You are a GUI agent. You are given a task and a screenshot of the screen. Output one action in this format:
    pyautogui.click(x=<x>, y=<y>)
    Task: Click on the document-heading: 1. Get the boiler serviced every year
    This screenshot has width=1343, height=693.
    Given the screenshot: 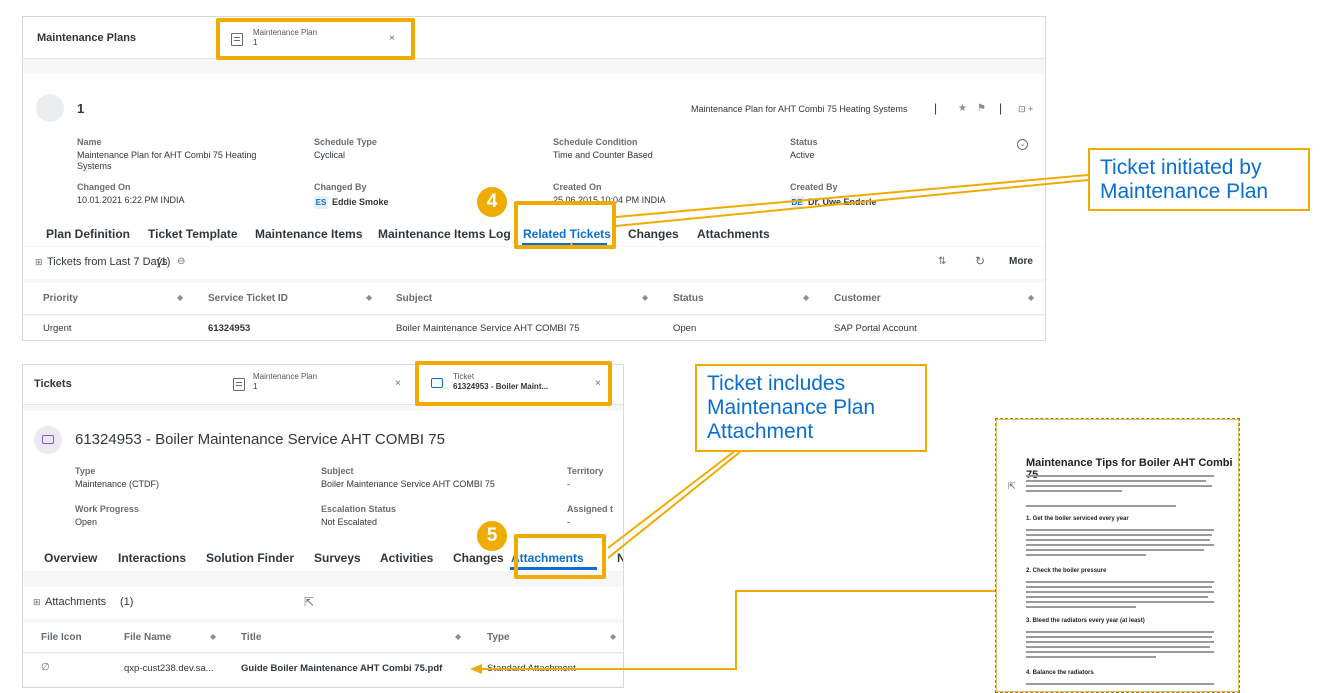 What is the action you would take?
    pyautogui.click(x=1077, y=519)
    